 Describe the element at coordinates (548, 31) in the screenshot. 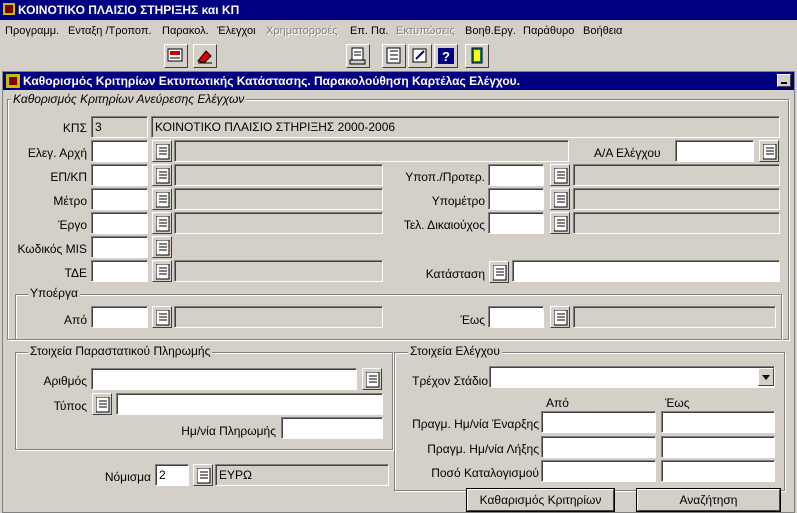

I see `menu-parathyro: Παράθυρο` at that location.